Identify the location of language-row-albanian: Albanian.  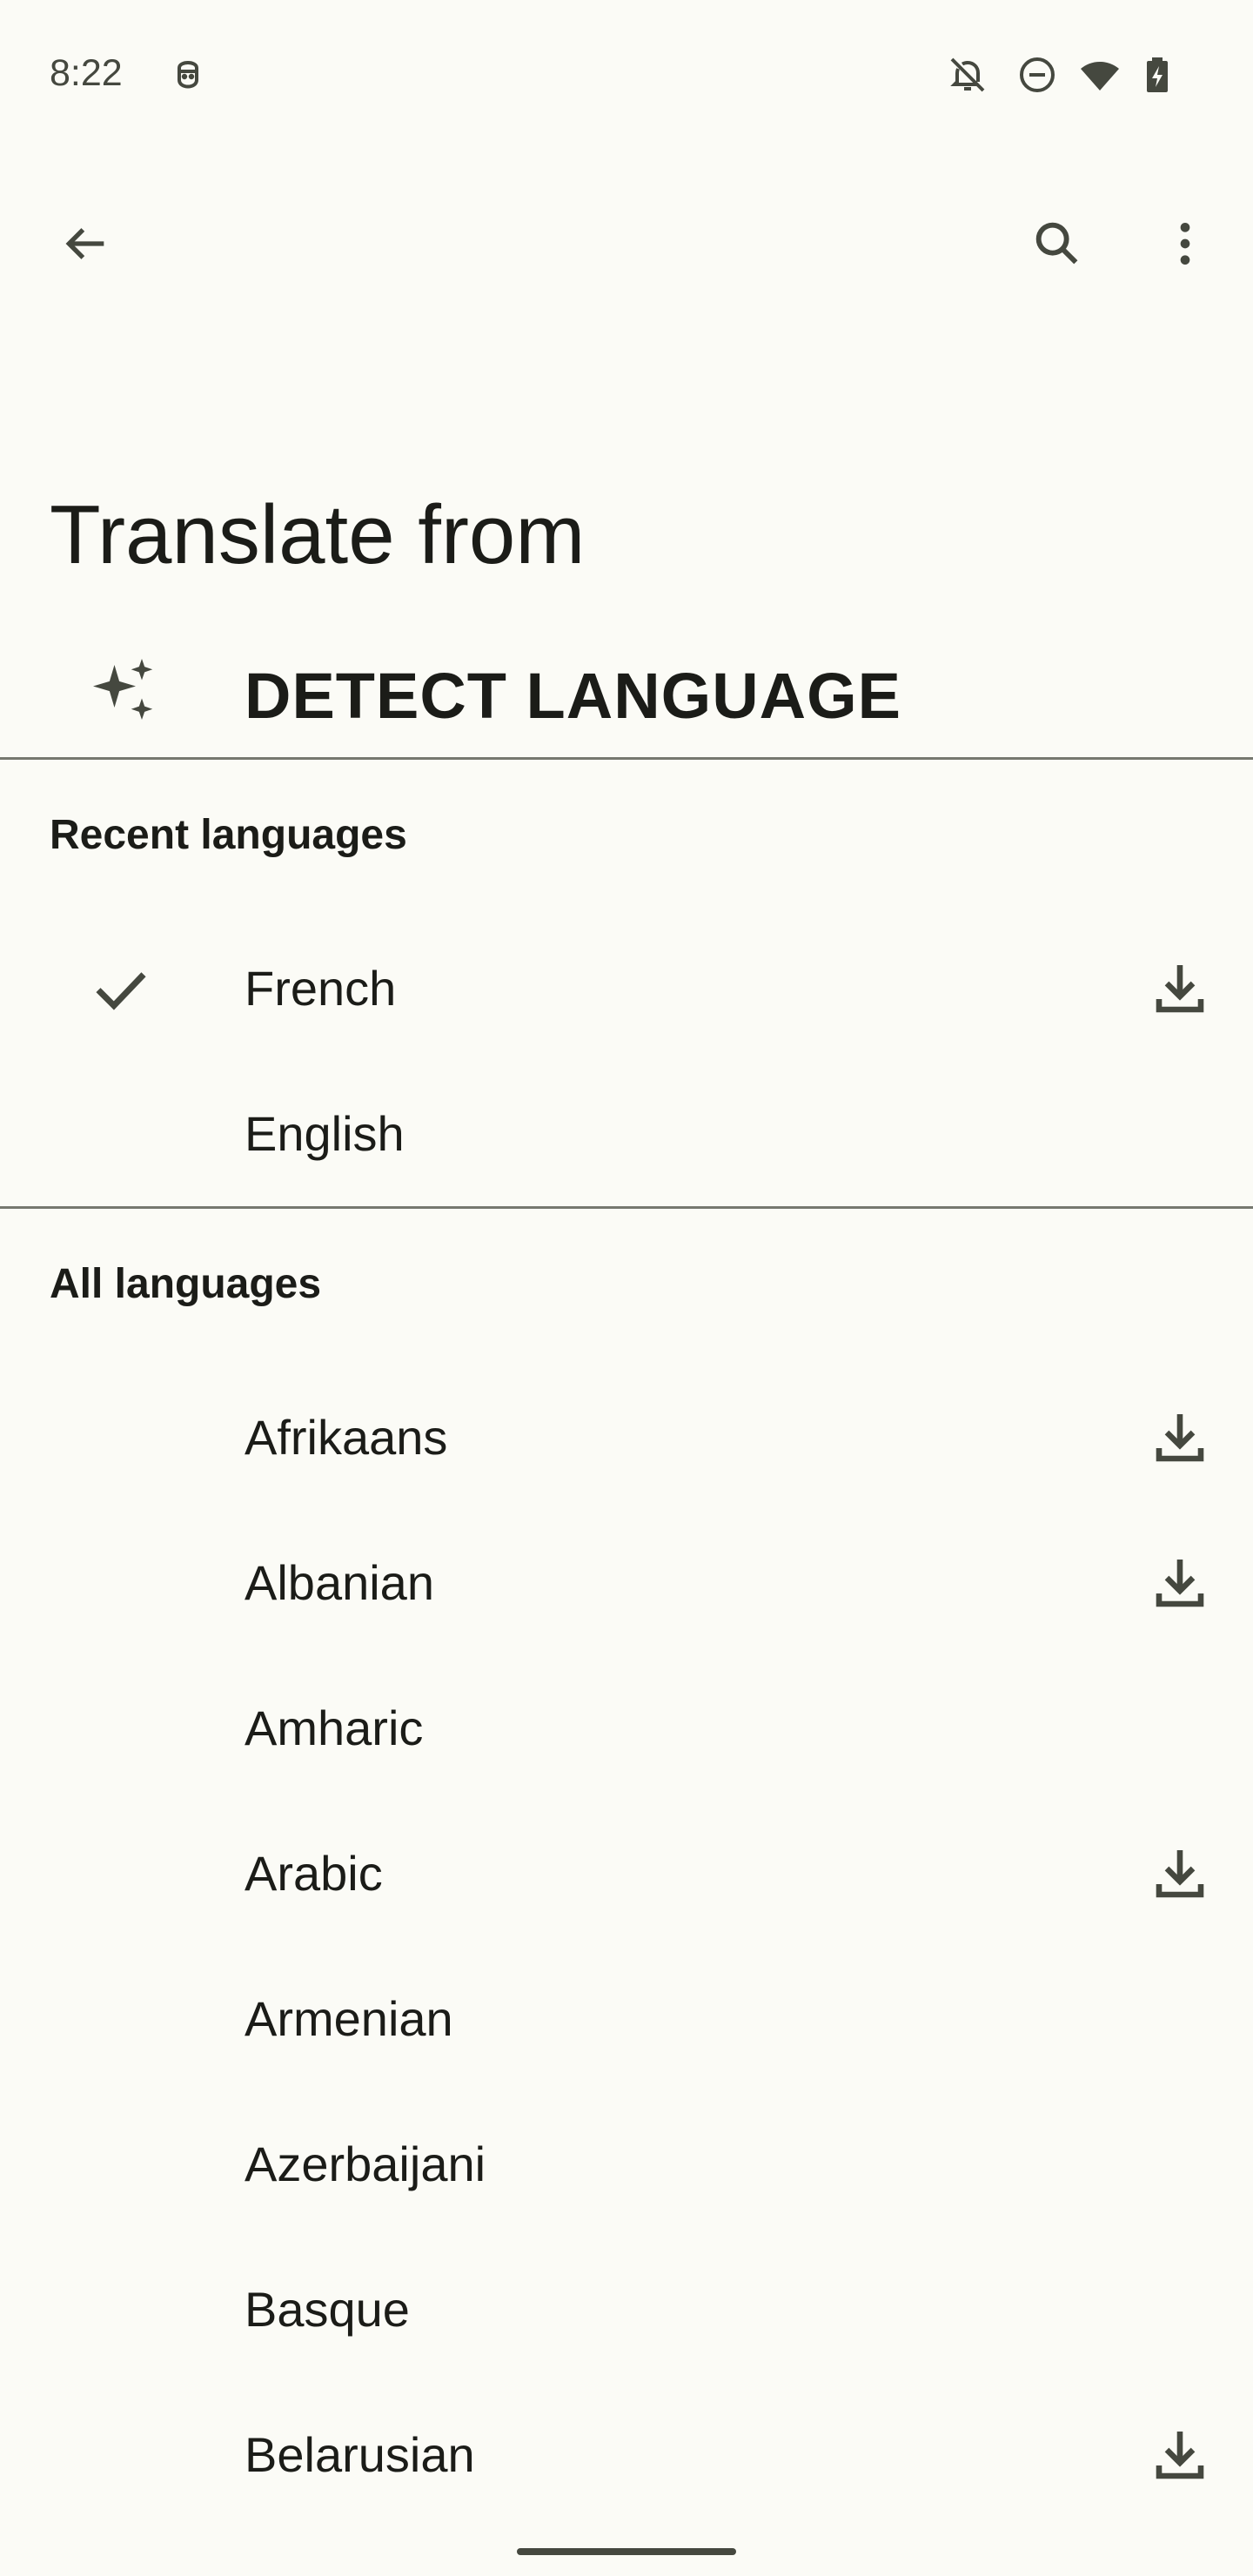
(626, 1583).